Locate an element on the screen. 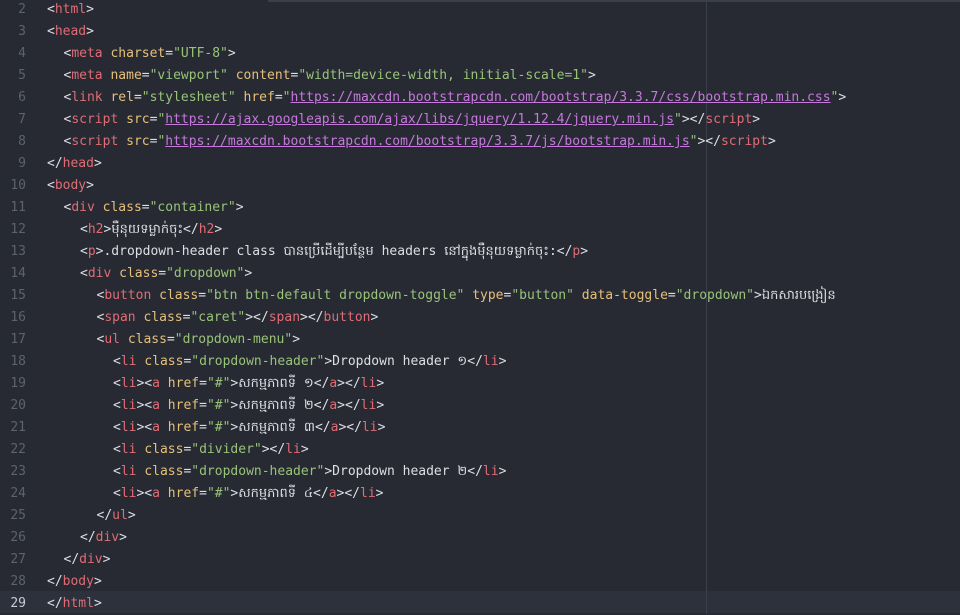  code-line: 9 </head> is located at coordinates (480, 164).